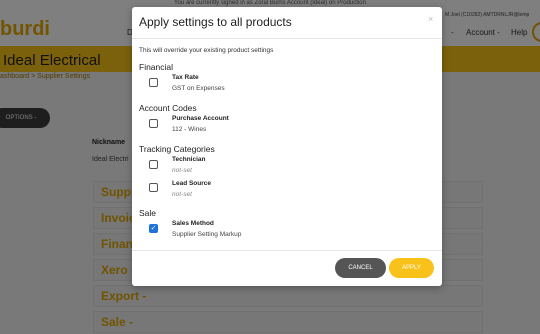 The image size is (540, 334). I want to click on checkbox-tax-rate, so click(153, 82).